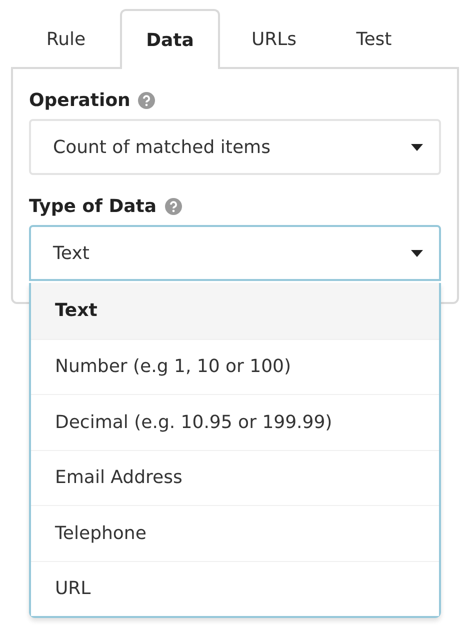 The image size is (467, 627). What do you see at coordinates (235, 366) in the screenshot?
I see `dropdown-option: Number (e.g 1, 10 or 100)` at bounding box center [235, 366].